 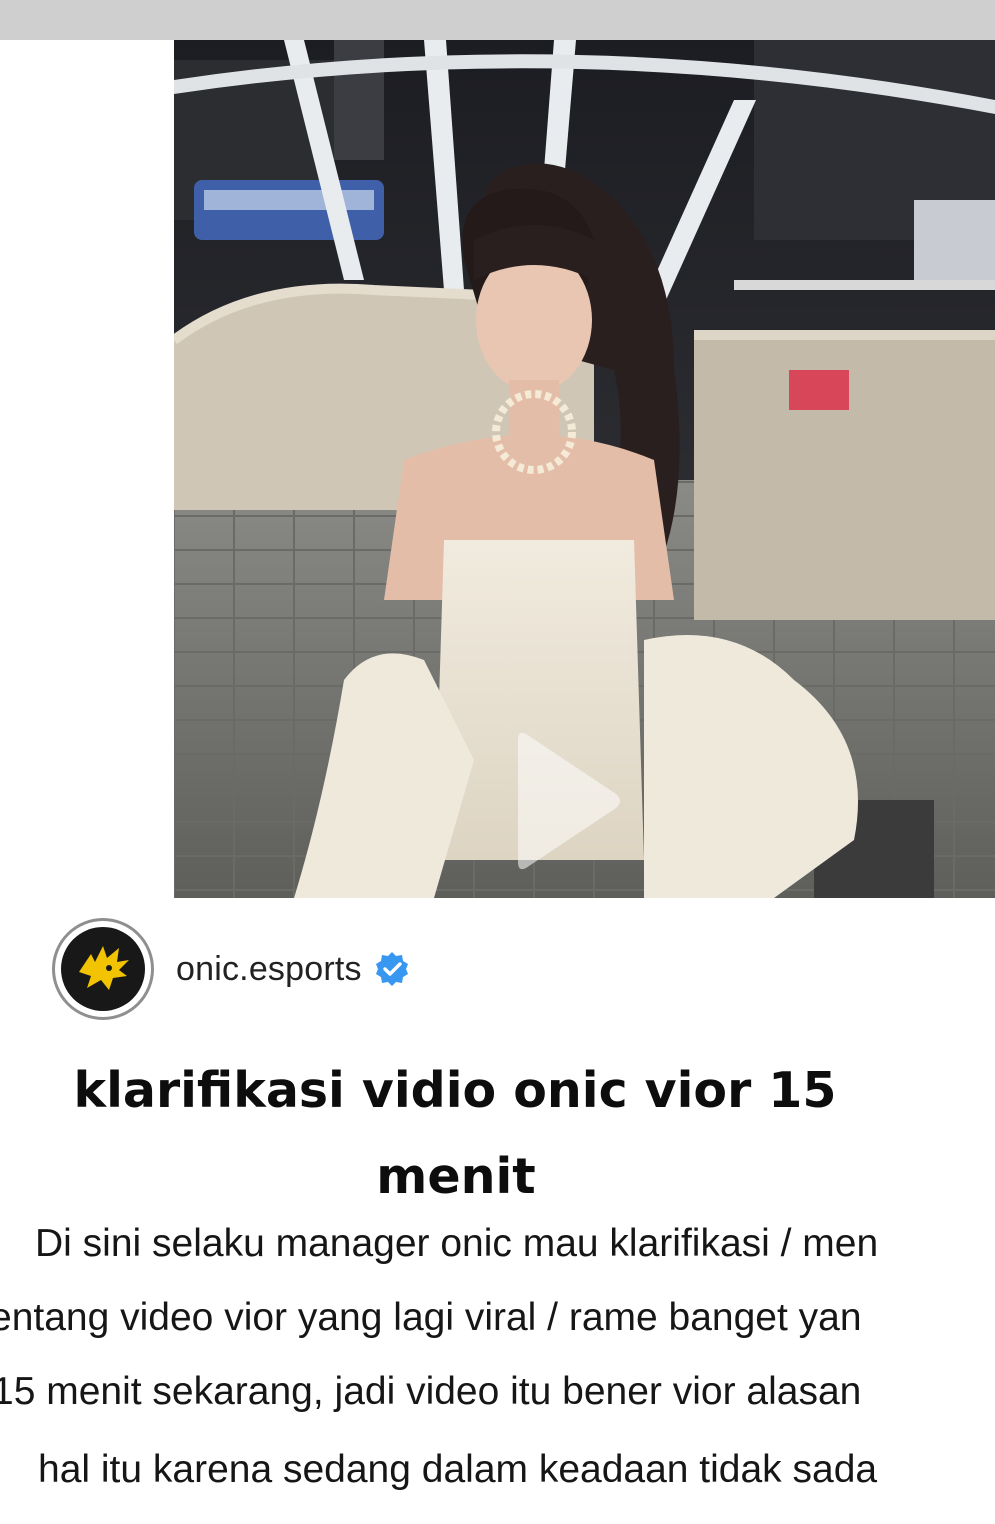 What do you see at coordinates (569, 801) in the screenshot?
I see `play-icon` at bounding box center [569, 801].